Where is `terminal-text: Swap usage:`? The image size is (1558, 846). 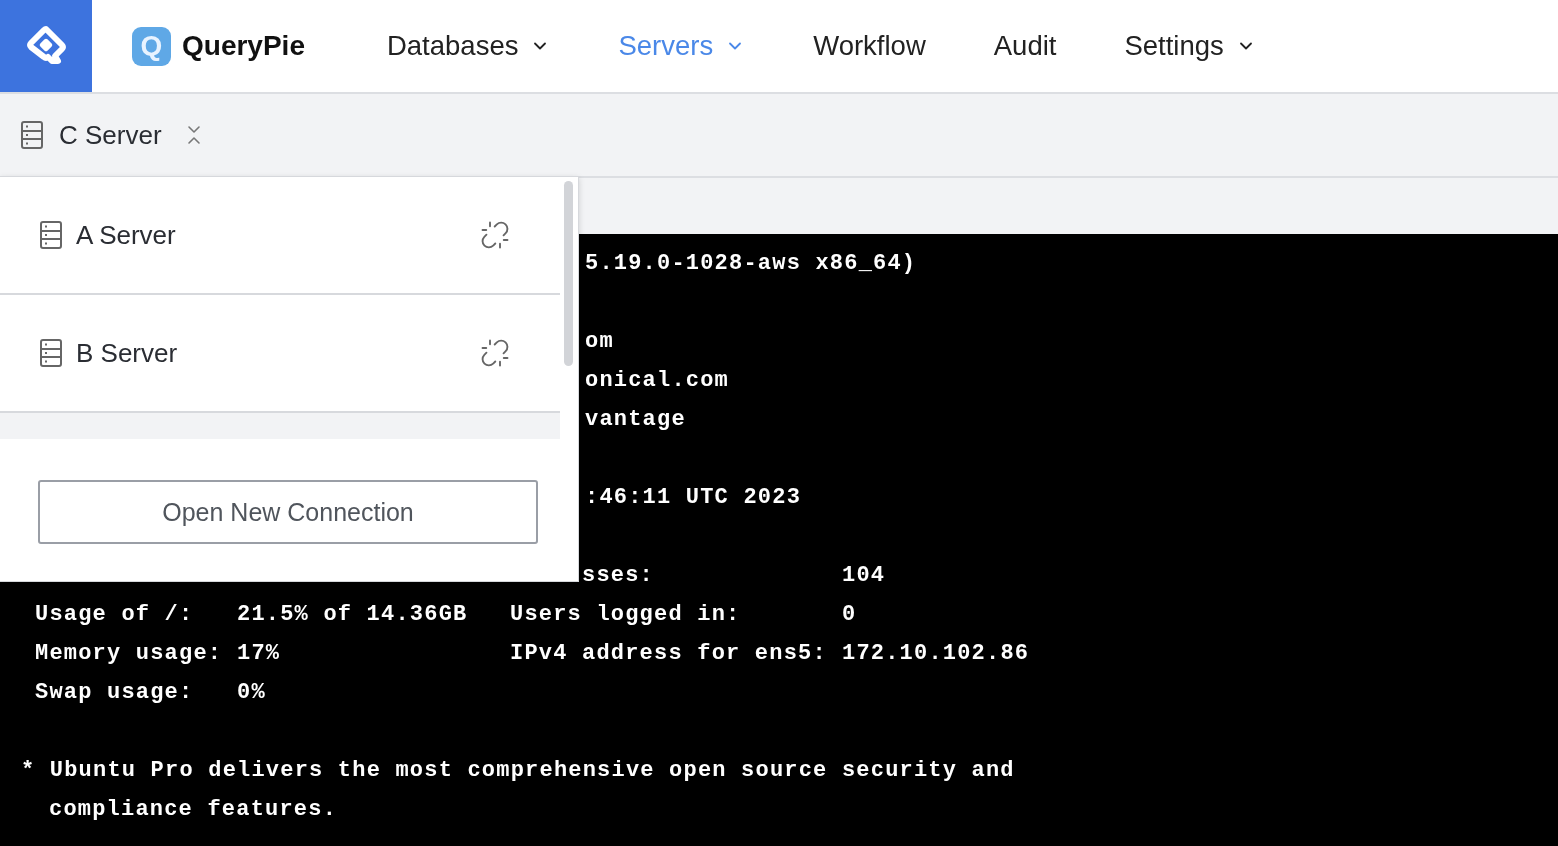
terminal-text: Swap usage: is located at coordinates (115, 693).